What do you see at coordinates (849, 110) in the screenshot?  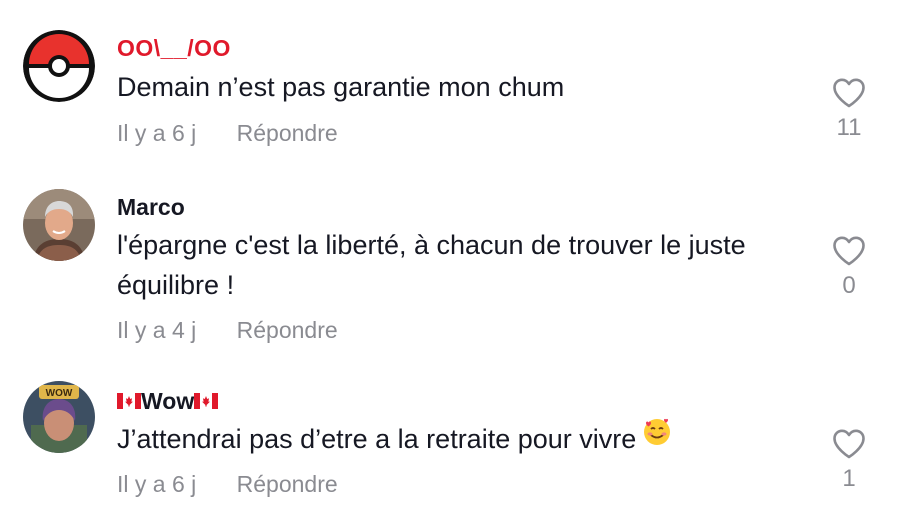 I see `like-button: 11` at bounding box center [849, 110].